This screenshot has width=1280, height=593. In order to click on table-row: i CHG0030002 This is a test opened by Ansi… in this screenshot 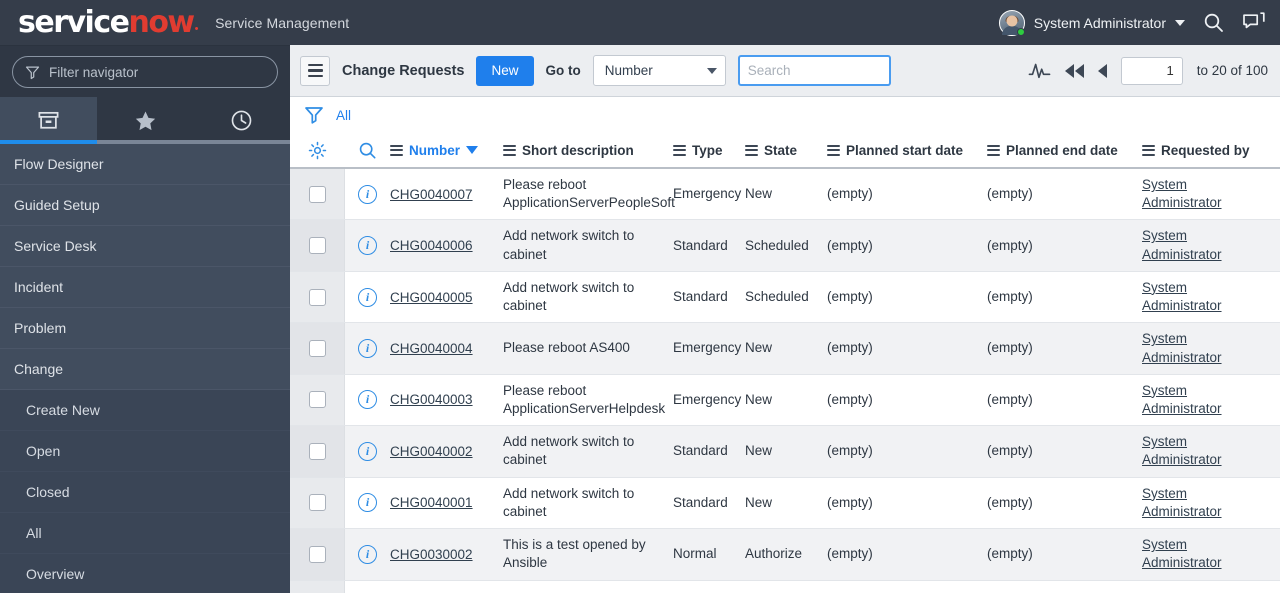, I will do `click(785, 555)`.